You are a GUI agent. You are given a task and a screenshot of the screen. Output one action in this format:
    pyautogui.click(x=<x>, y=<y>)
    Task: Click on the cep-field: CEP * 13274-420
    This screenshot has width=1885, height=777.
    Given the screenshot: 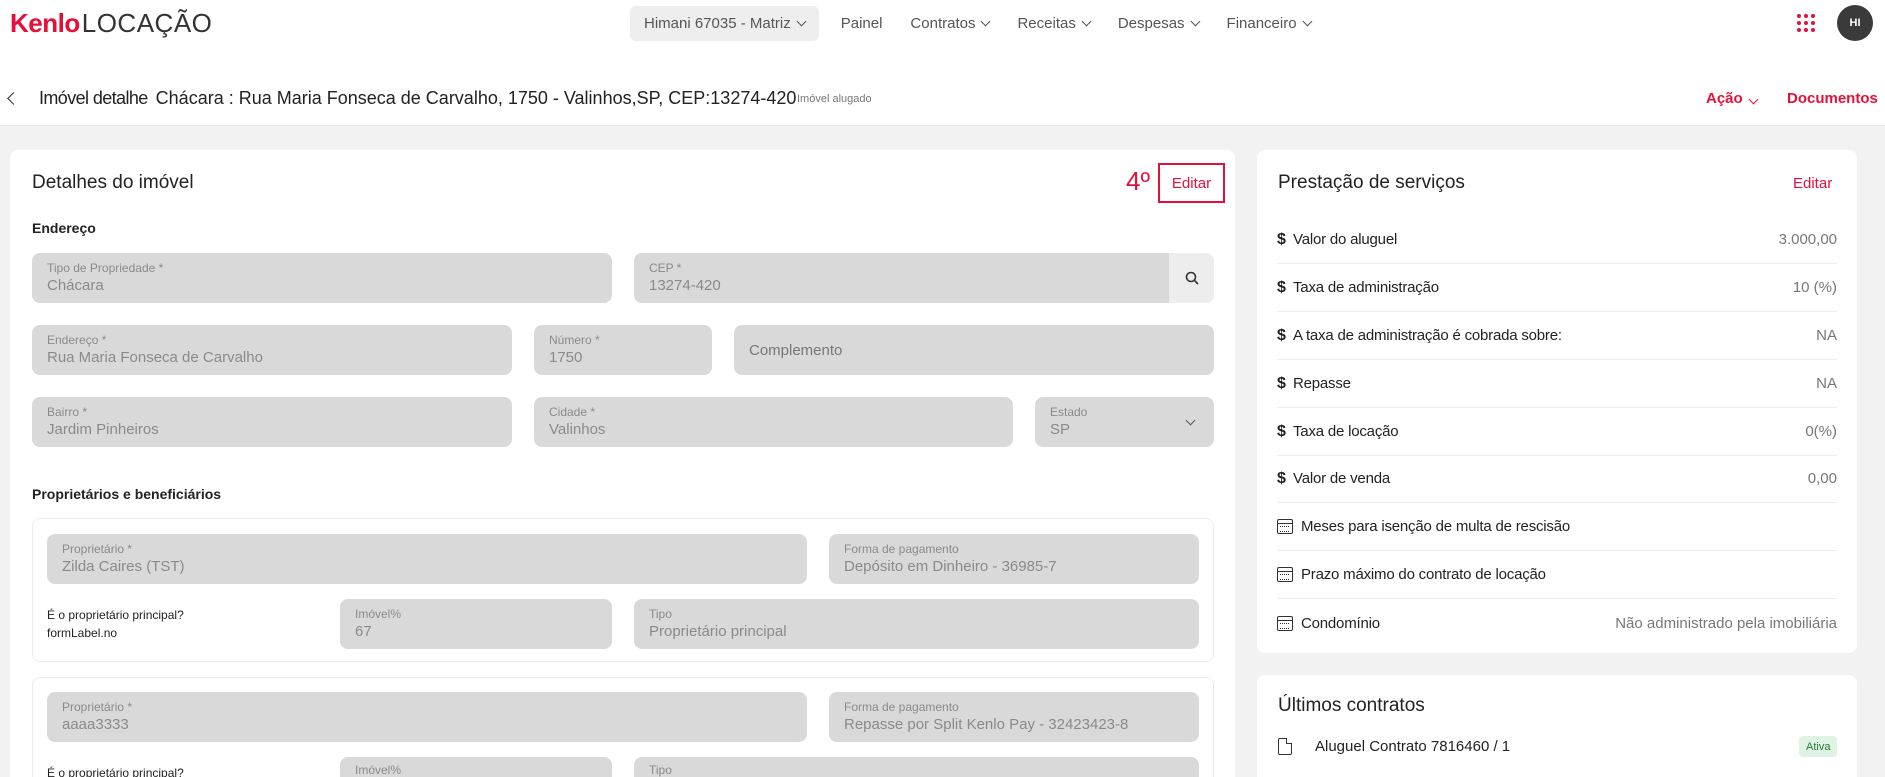 What is the action you would take?
    pyautogui.click(x=924, y=278)
    